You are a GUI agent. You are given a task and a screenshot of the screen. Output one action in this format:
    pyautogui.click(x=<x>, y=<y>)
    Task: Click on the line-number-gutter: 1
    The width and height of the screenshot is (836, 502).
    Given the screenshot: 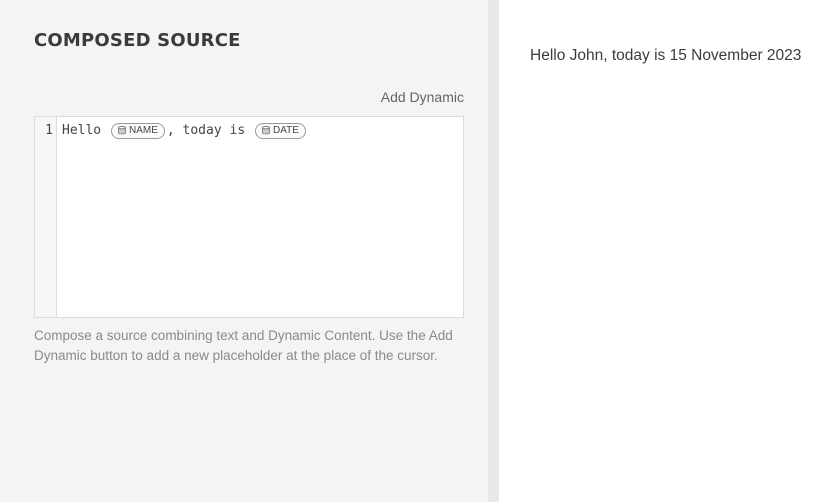 What is the action you would take?
    pyautogui.click(x=46, y=217)
    